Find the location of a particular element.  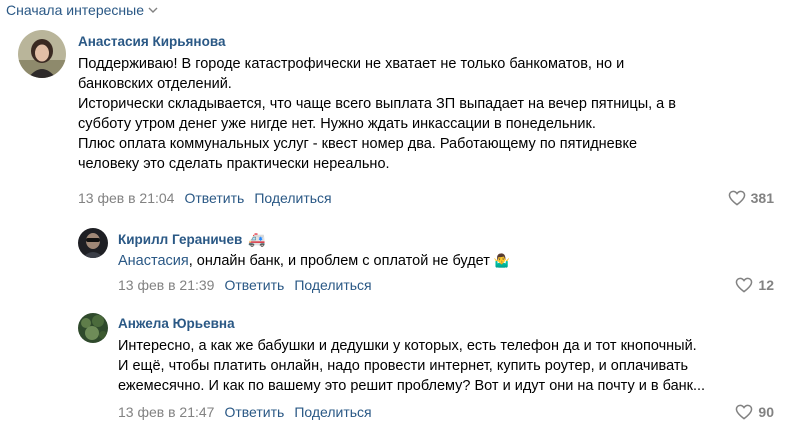

comment-author: Кирилл Гераничев 🚑 is located at coordinates (192, 239).